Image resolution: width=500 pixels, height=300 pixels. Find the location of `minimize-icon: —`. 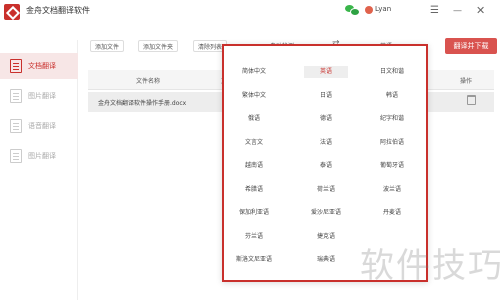

minimize-icon: — is located at coordinates (457, 11).